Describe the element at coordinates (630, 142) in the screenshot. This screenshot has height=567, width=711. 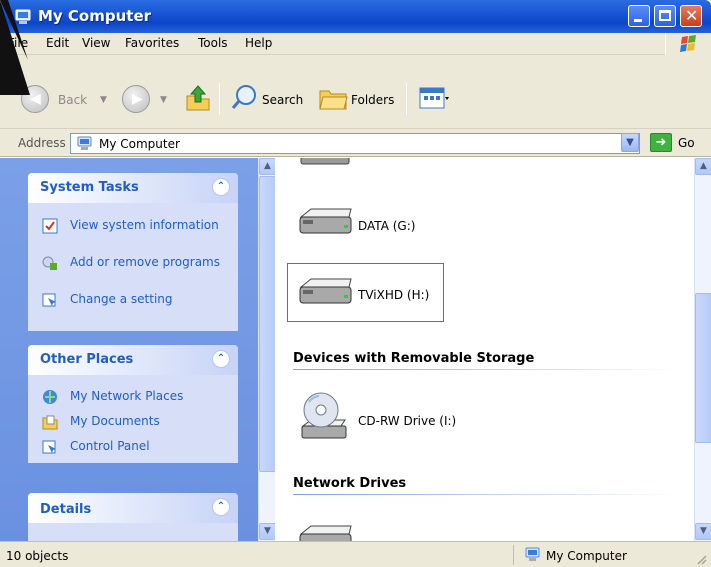
I see `address-dropdown-icon: ▼` at that location.